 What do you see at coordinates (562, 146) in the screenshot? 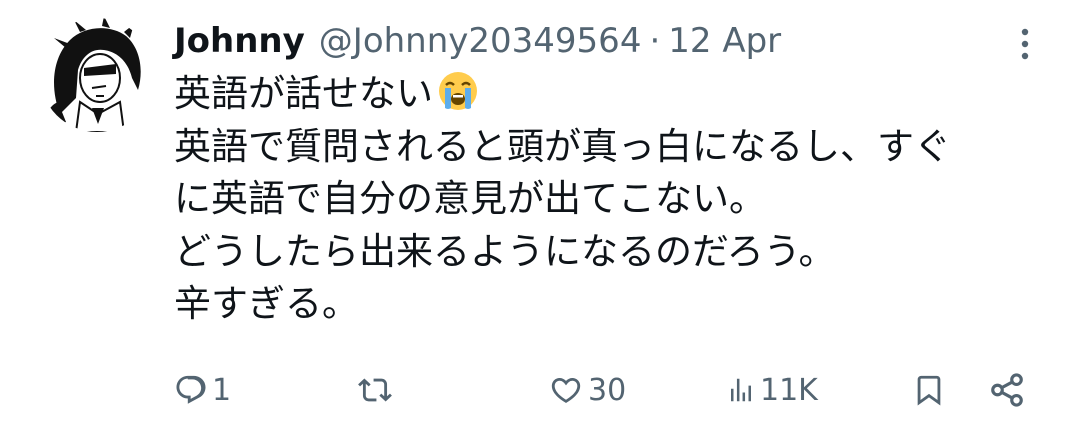
I see `tweet-line: 英語で質問されると頭が真っ白になるし、すぐ` at bounding box center [562, 146].